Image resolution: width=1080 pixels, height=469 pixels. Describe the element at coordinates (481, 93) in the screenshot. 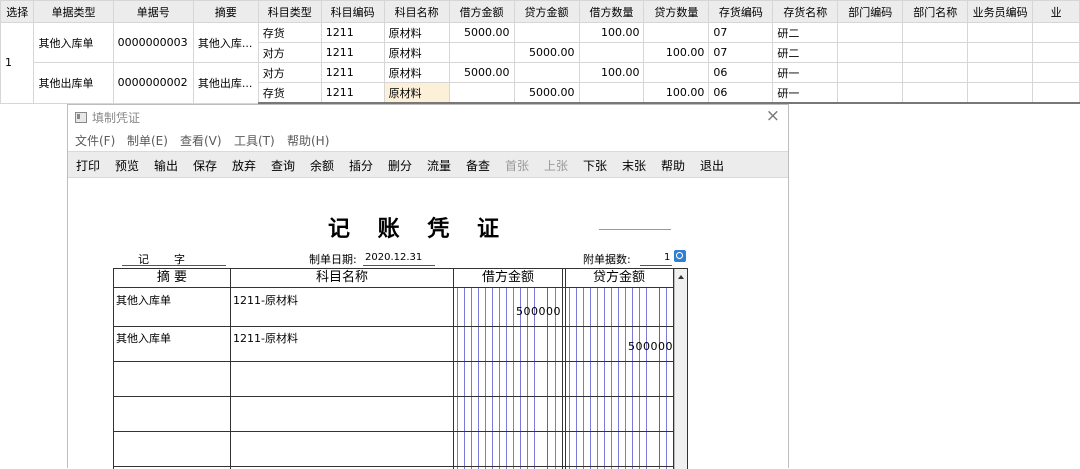

I see `debit-cell` at that location.